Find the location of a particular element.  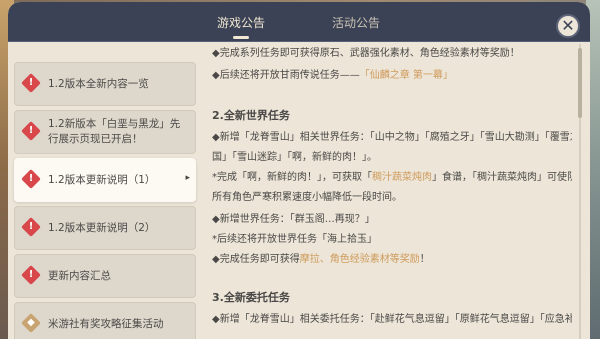

sidebar-item-update-summary: ! 更新内容汇总 is located at coordinates (105, 276).